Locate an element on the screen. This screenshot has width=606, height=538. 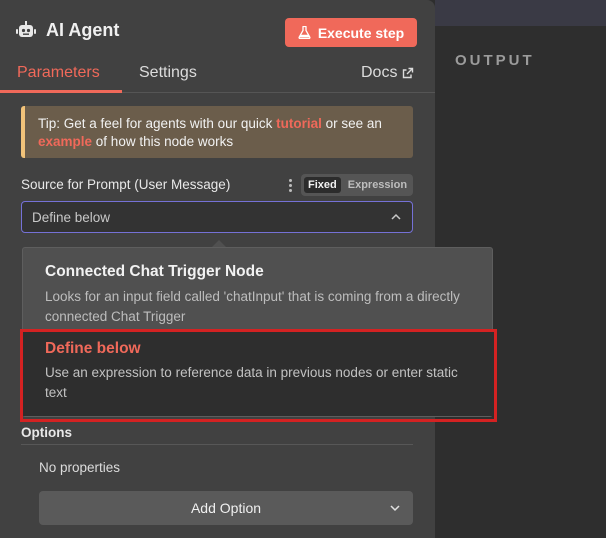
add-option-button: Add Option is located at coordinates (226, 508).